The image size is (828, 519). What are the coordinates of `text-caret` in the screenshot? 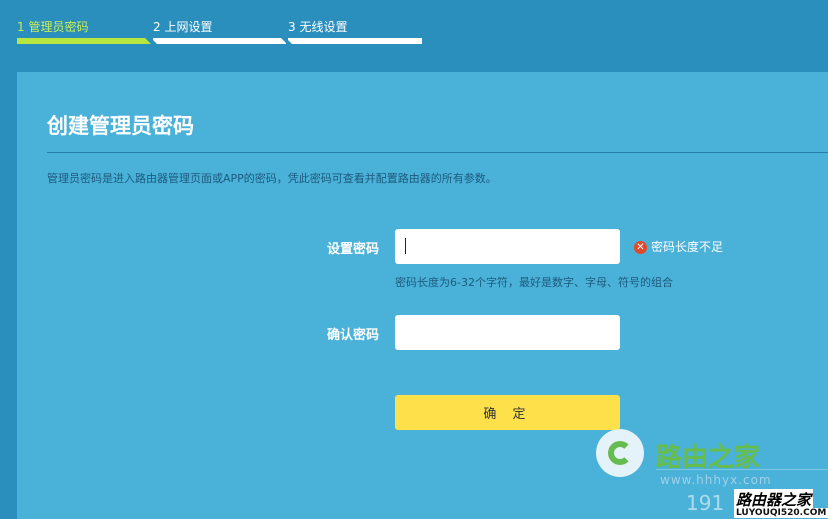 It's located at (405, 246).